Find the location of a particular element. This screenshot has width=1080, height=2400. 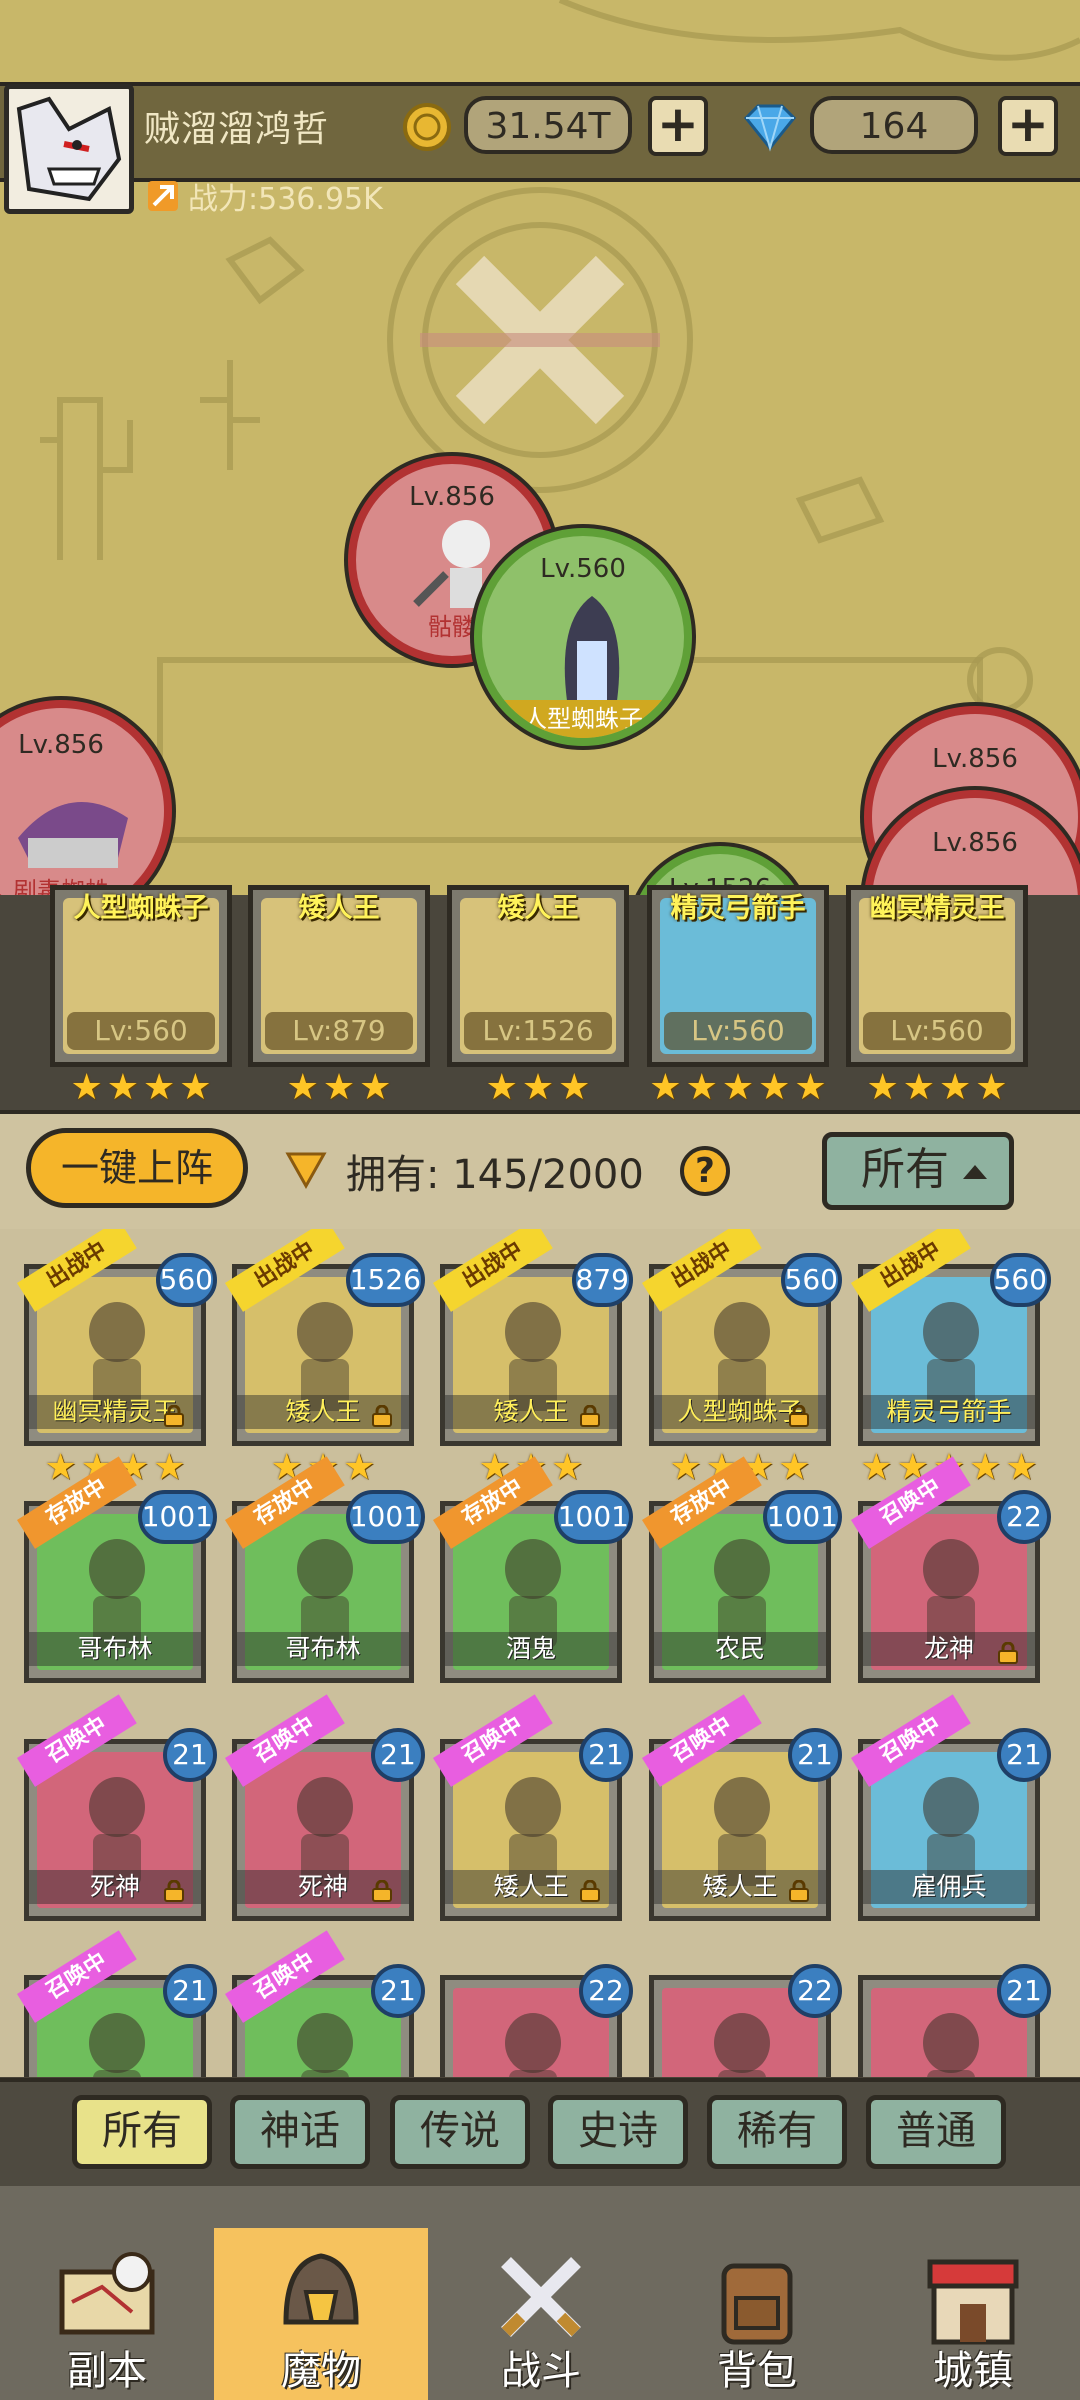

team-slot: 矮人王 Lv:879 is located at coordinates (339, 976).